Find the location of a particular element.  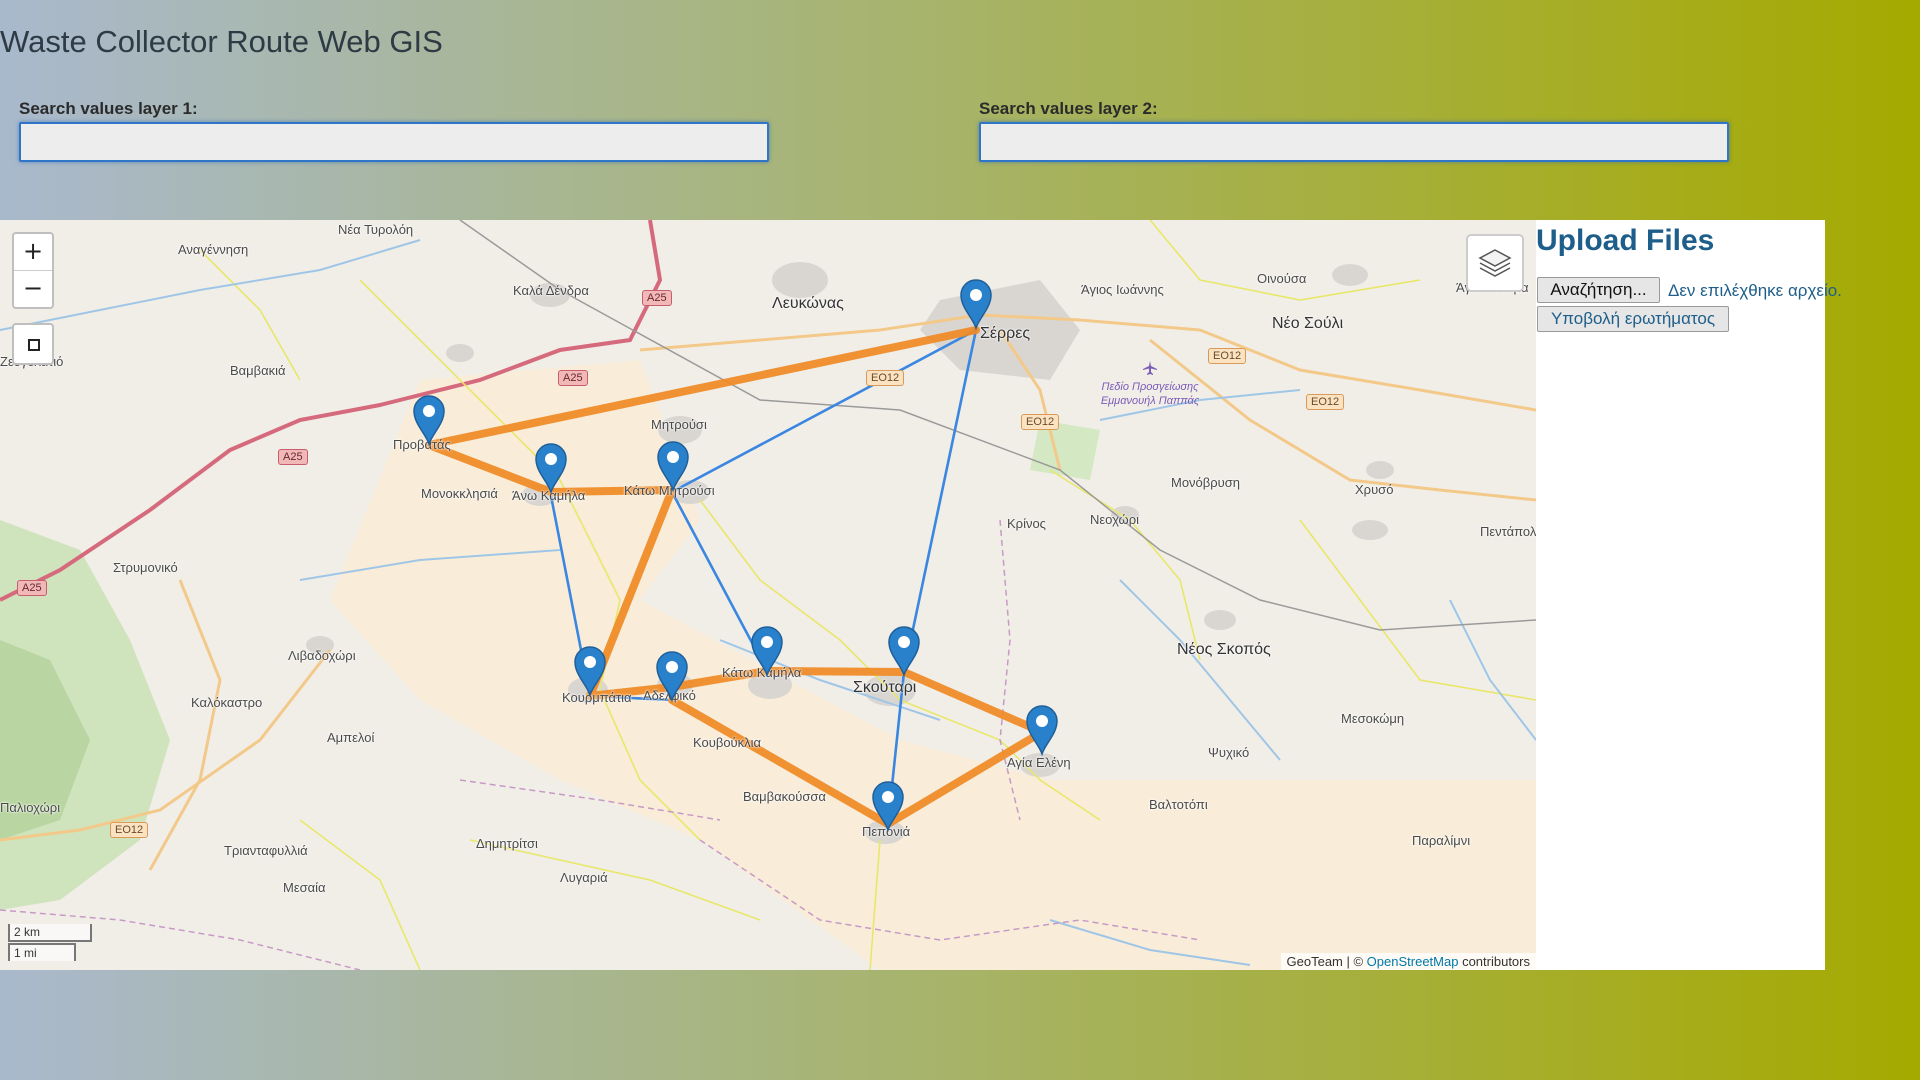

submit-query-button: Υποβολή ερωτήματος is located at coordinates (1633, 319).